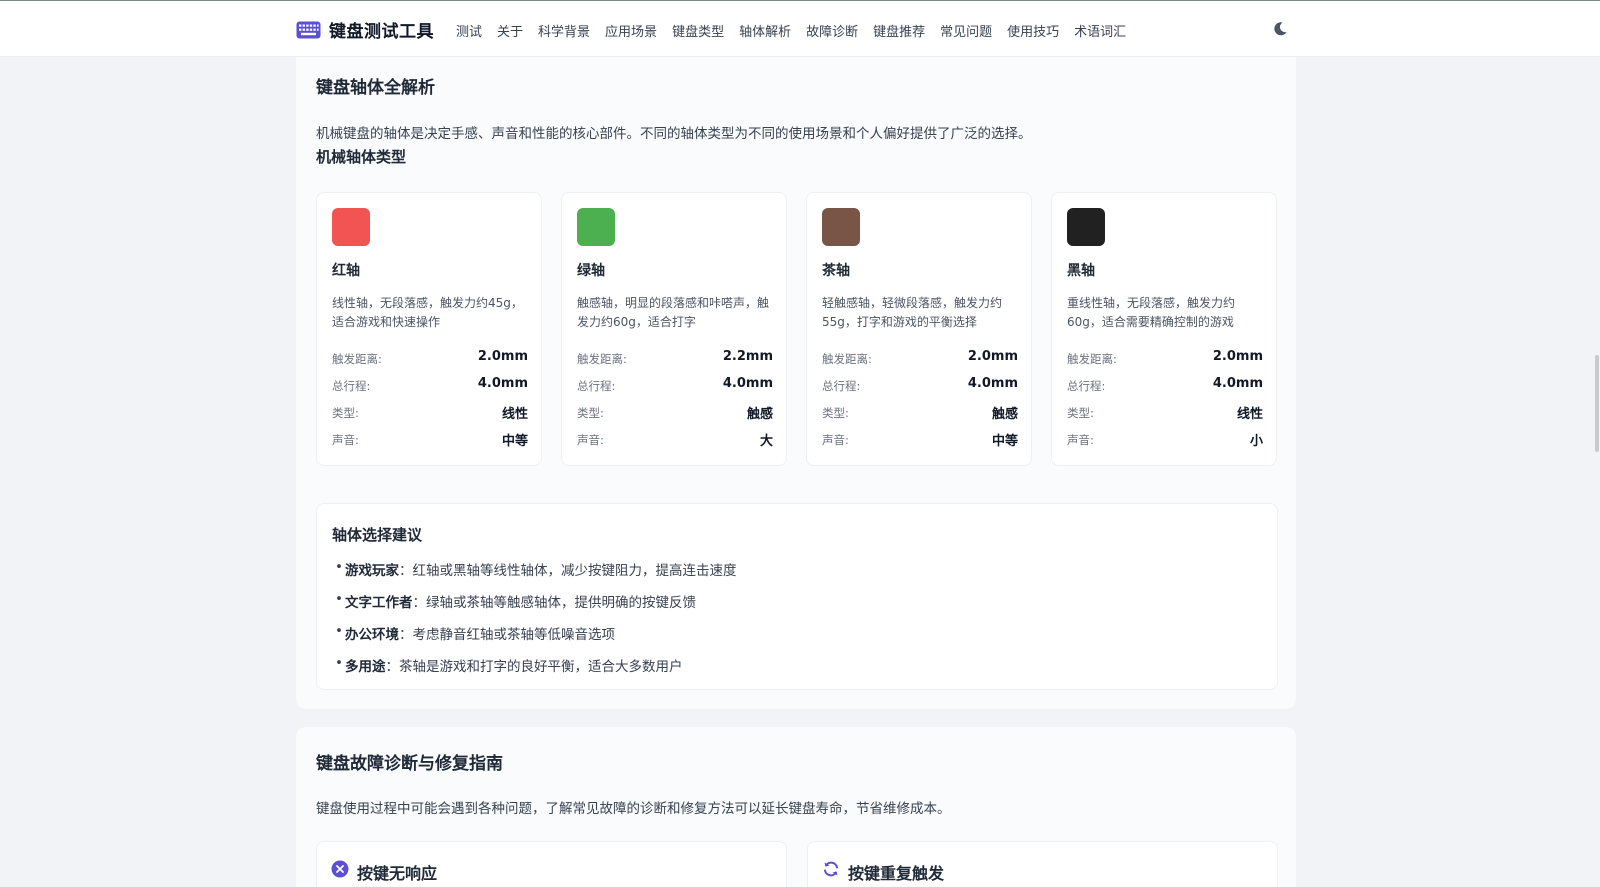 The image size is (1600, 887). Describe the element at coordinates (912, 312) in the screenshot. I see `switch-description: 轻触感轴，轻微段落感，触发力约55g，打字和游戏的平衡选择` at that location.